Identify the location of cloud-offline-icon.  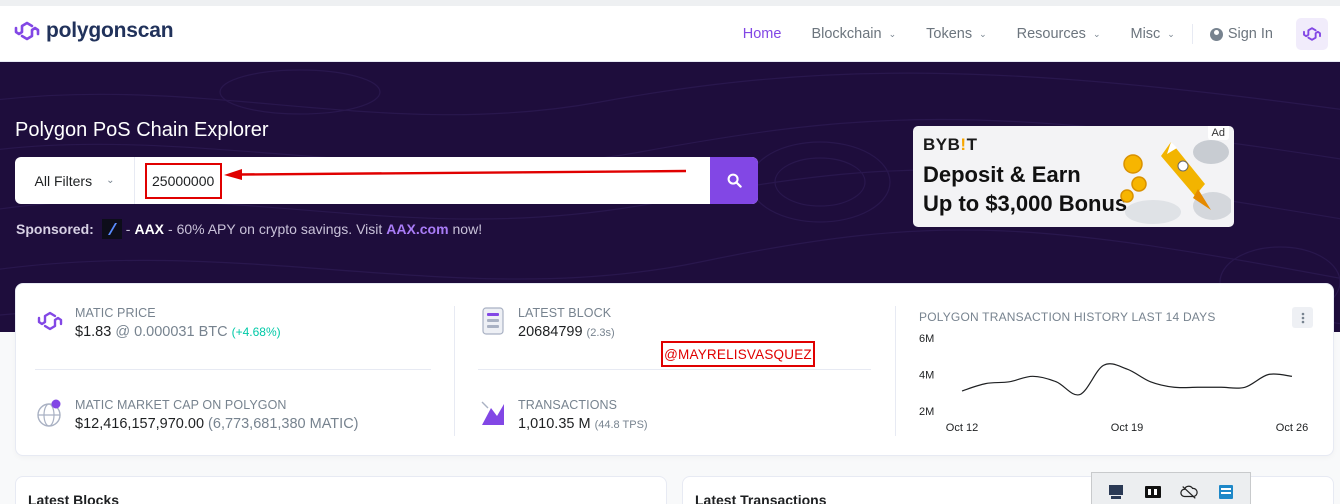
(1189, 492).